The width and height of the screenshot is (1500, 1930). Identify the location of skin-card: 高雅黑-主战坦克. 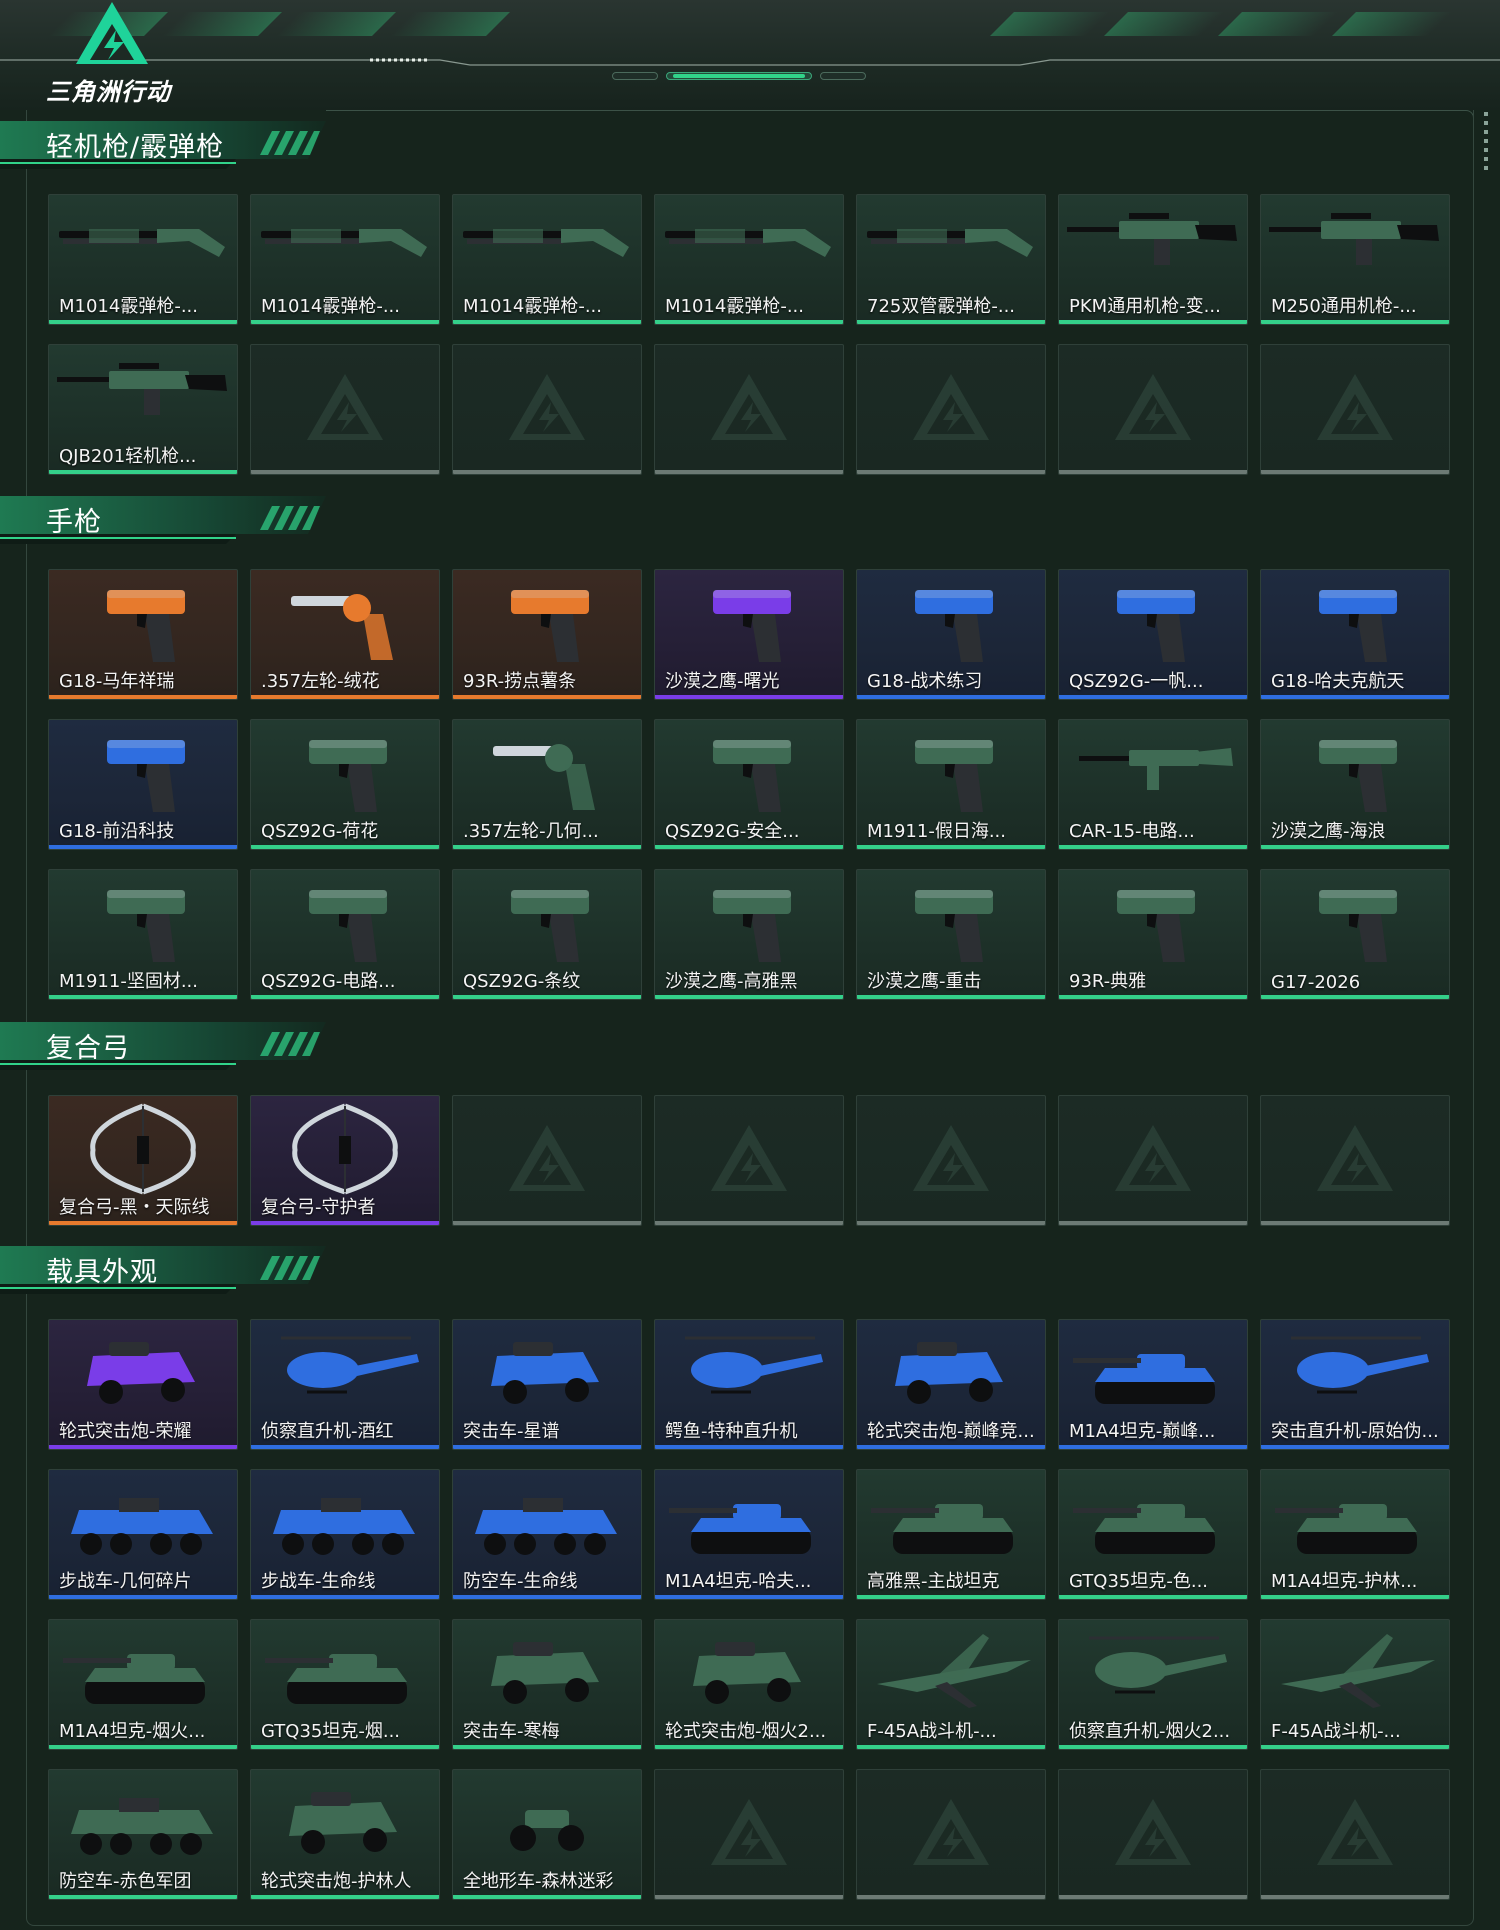
(951, 1534).